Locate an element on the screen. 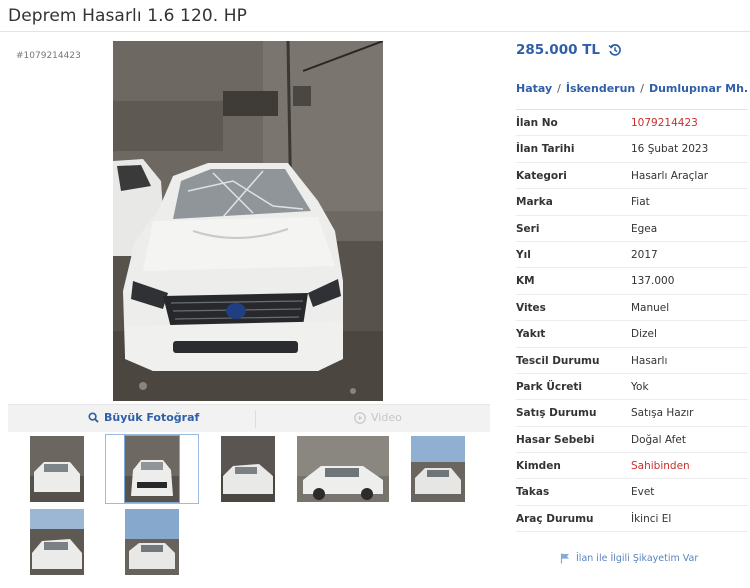 This screenshot has width=750, height=588. detail-label: Yıl is located at coordinates (523, 254).